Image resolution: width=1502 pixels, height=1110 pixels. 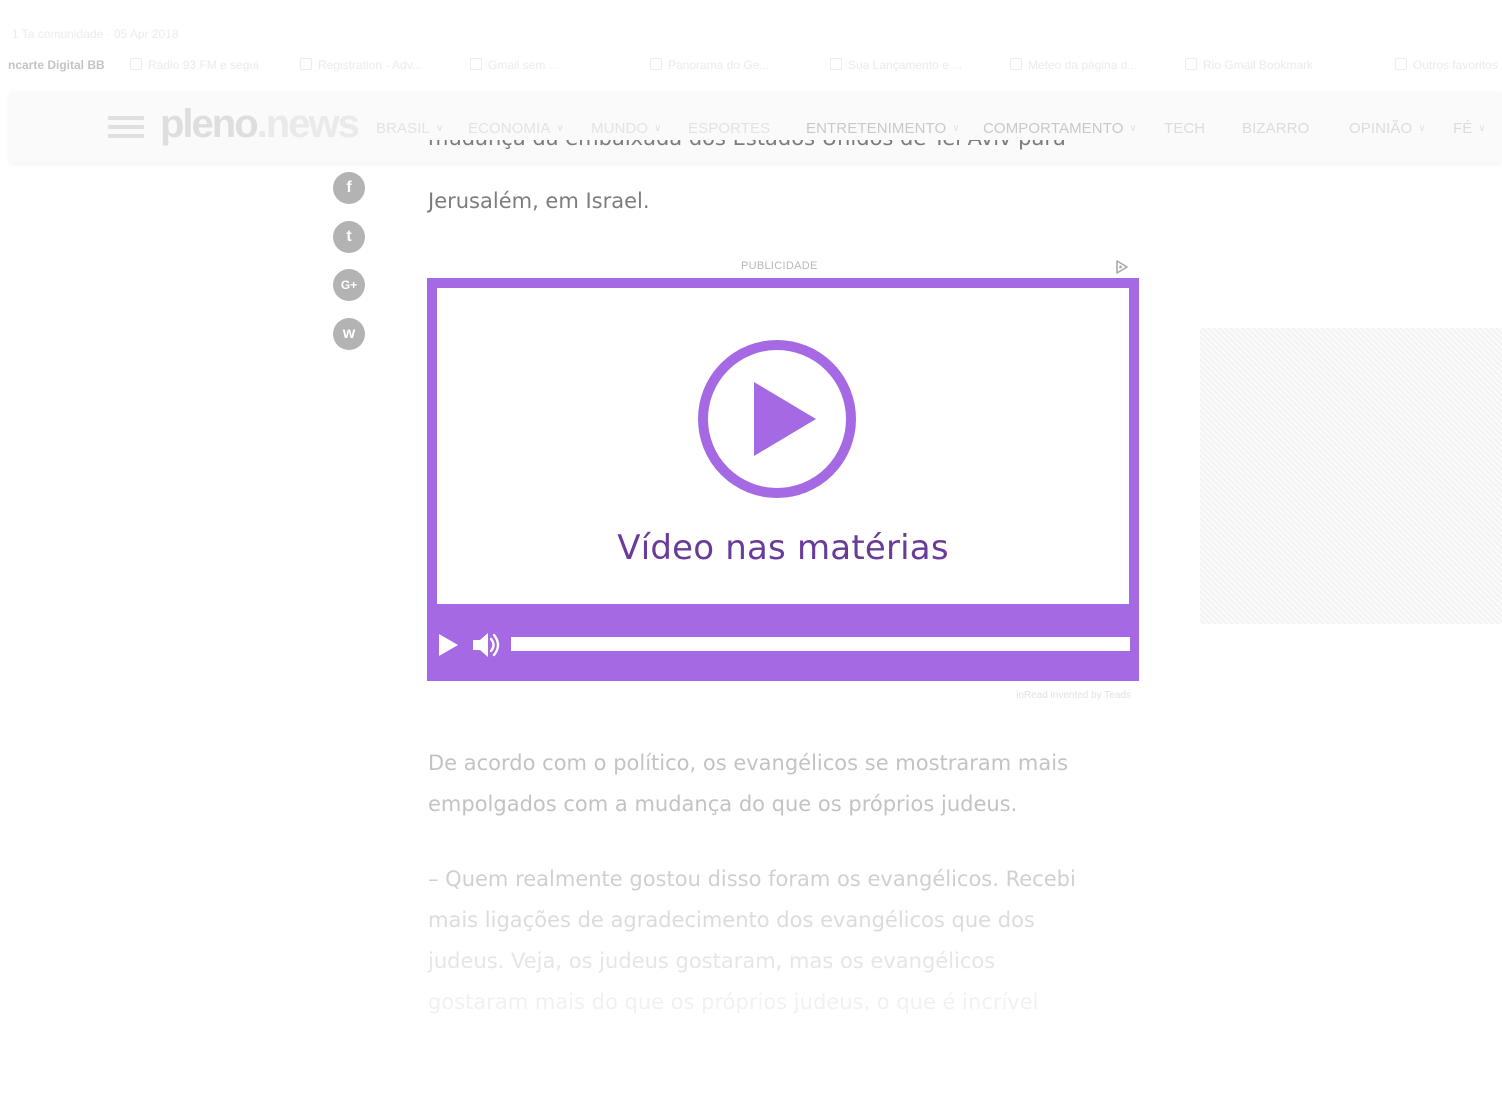 I want to click on nav-item-label: ENTRETENIMENTO, so click(x=876, y=128).